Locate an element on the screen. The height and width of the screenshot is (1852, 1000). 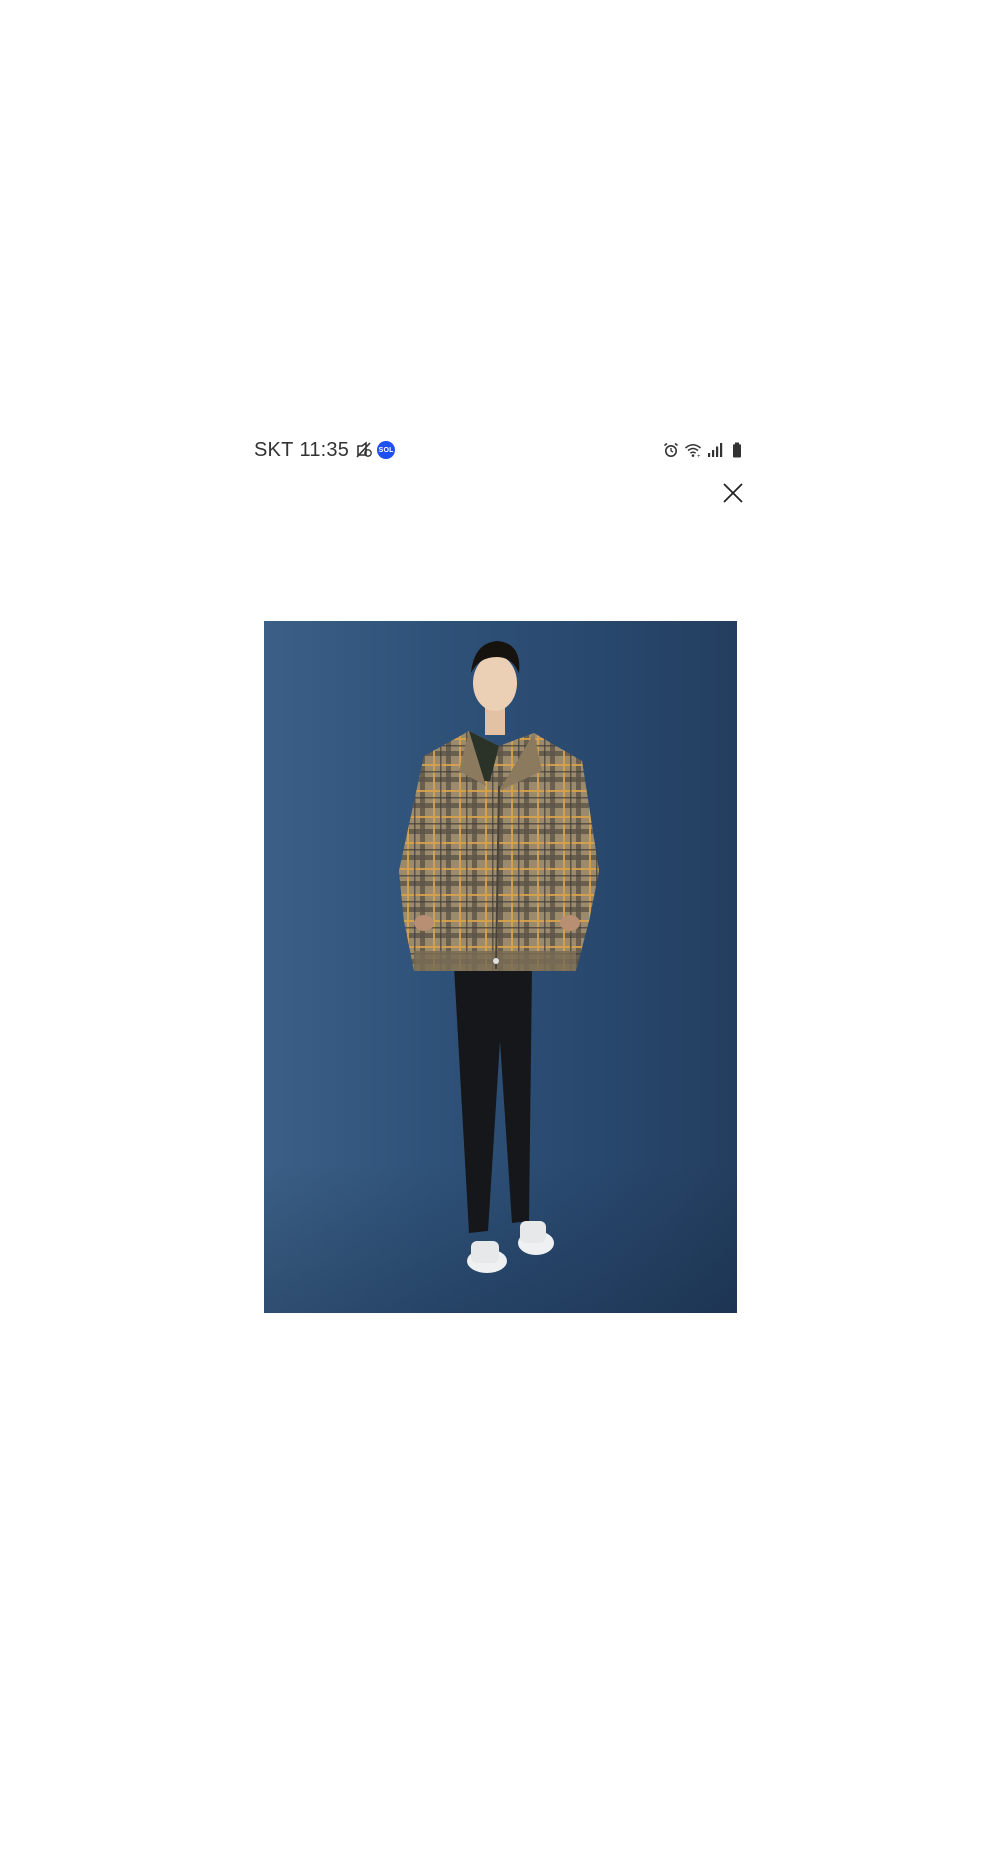
close-icon is located at coordinates (733, 493).